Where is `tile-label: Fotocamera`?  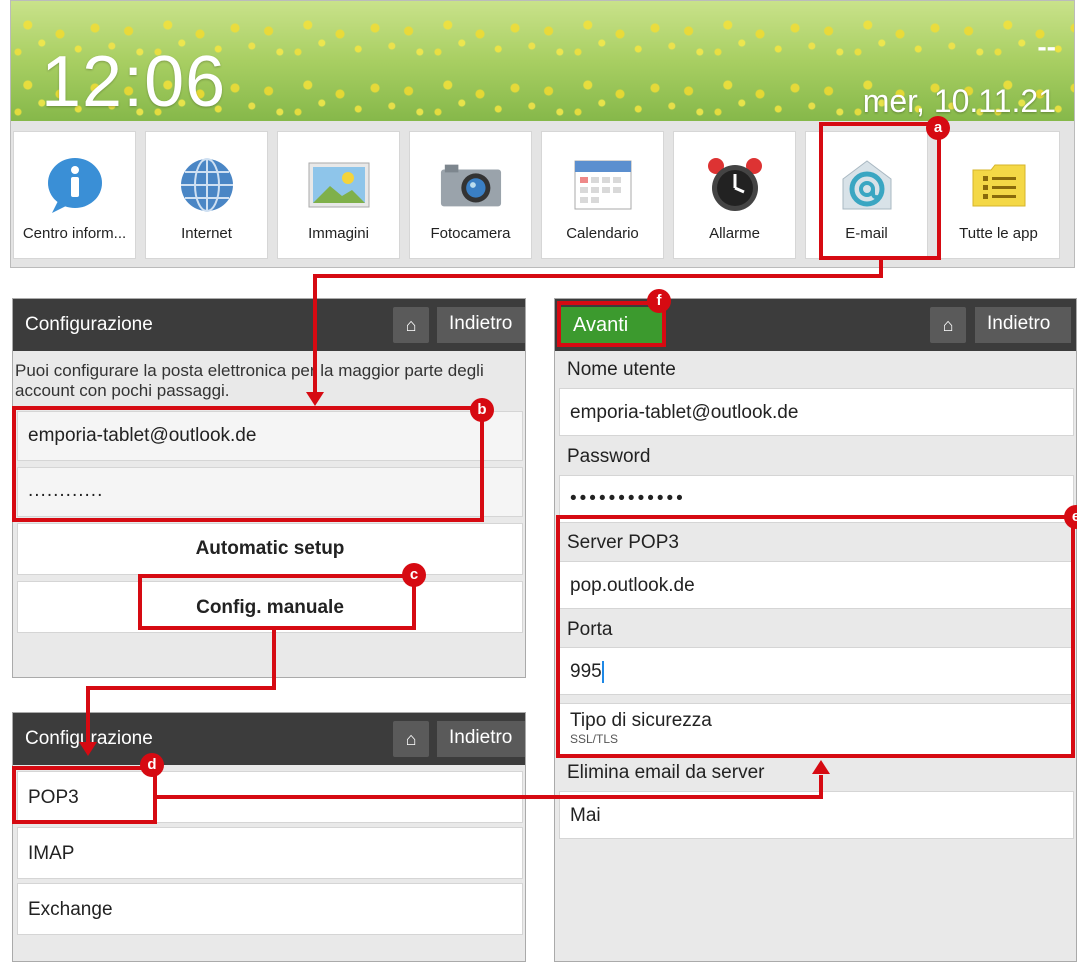 tile-label: Fotocamera is located at coordinates (470, 233).